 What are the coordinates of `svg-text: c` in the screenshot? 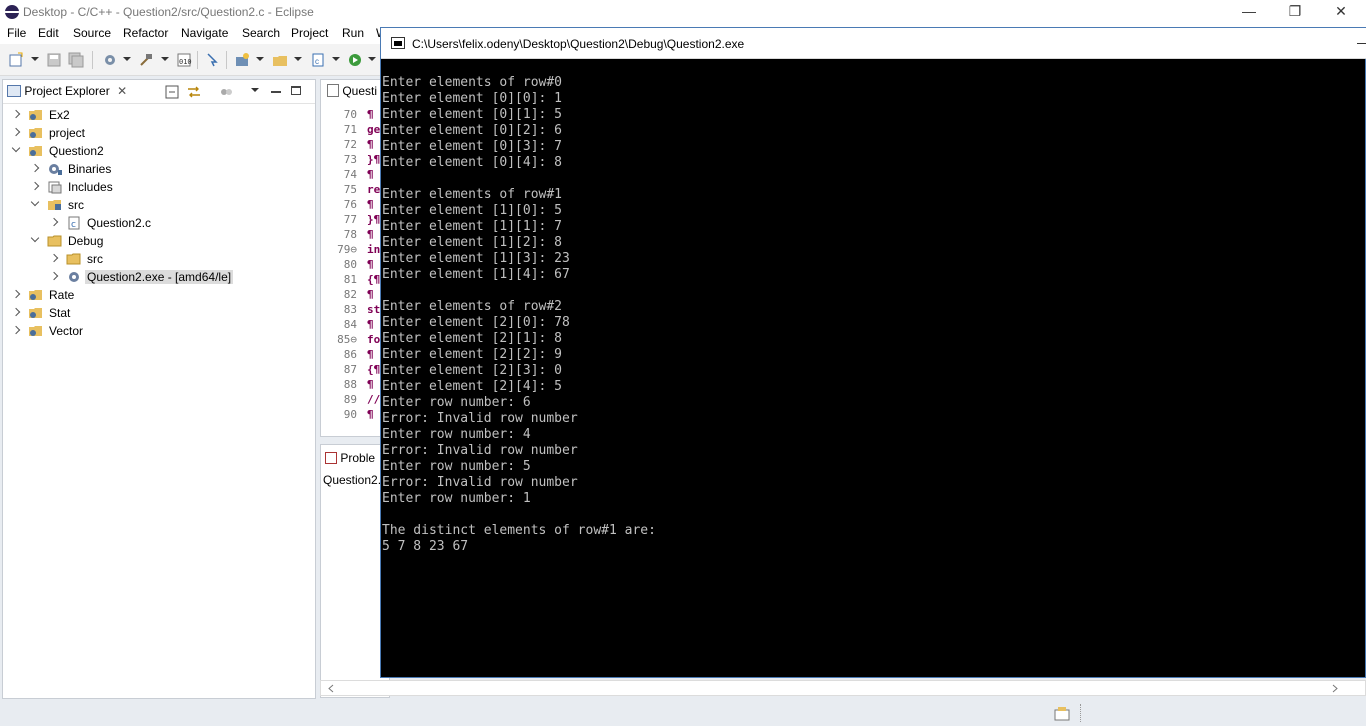 It's located at (73, 225).